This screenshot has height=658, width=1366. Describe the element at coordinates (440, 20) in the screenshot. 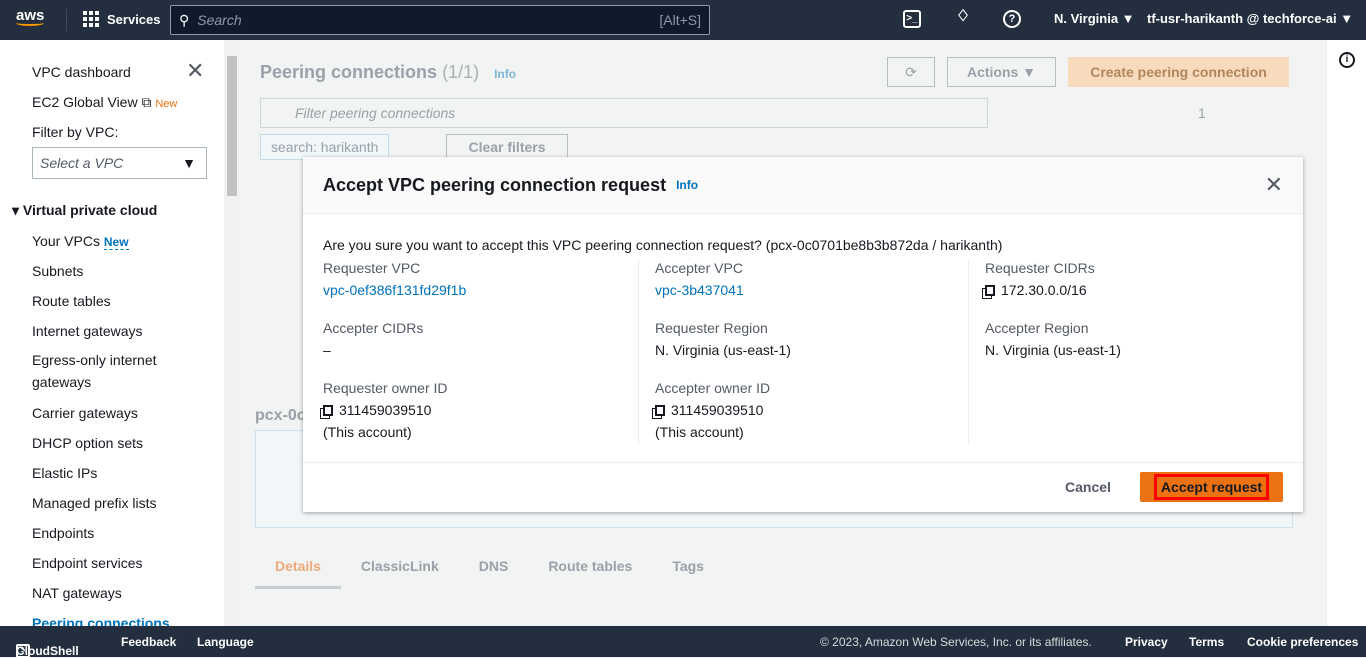

I see `search-input: ⚲ Search [Alt+S]` at that location.